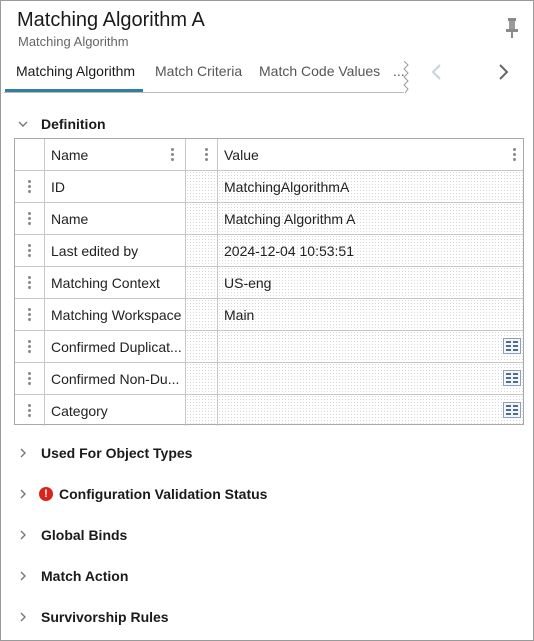  Describe the element at coordinates (70, 154) in the screenshot. I see `column-header-label: Name` at that location.